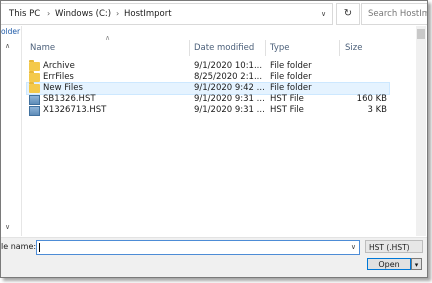  I want to click on refresh-button: ↻, so click(348, 14).